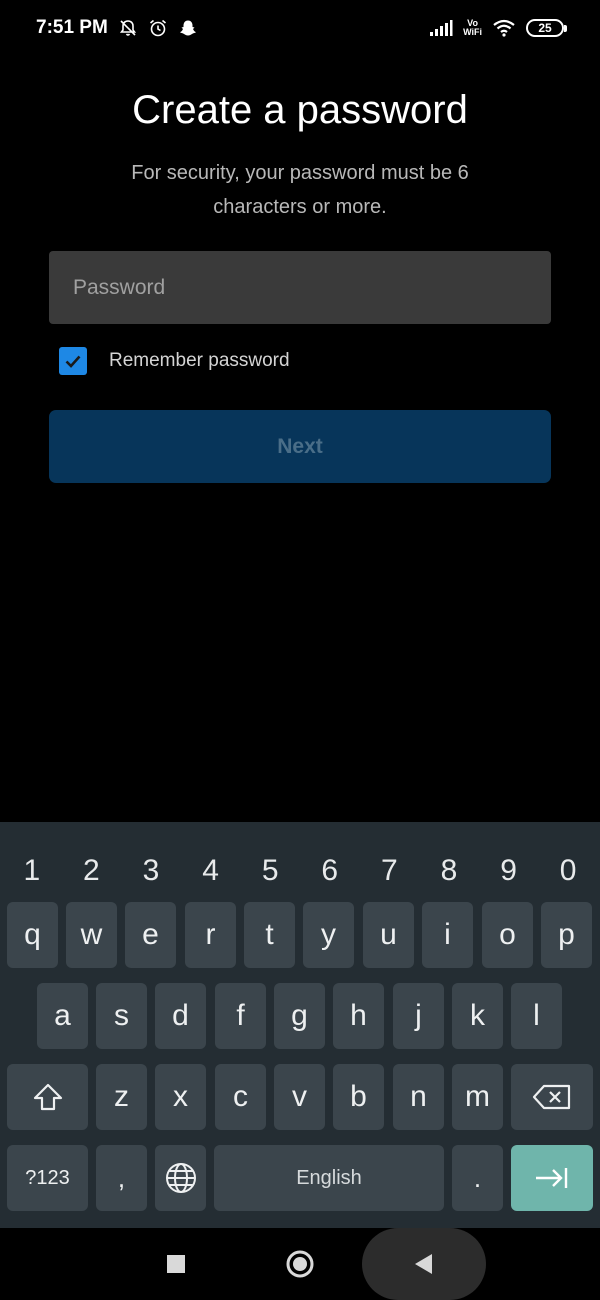 This screenshot has height=1300, width=600. Describe the element at coordinates (472, 32) in the screenshot. I see `wifi-label: WiFi` at that location.